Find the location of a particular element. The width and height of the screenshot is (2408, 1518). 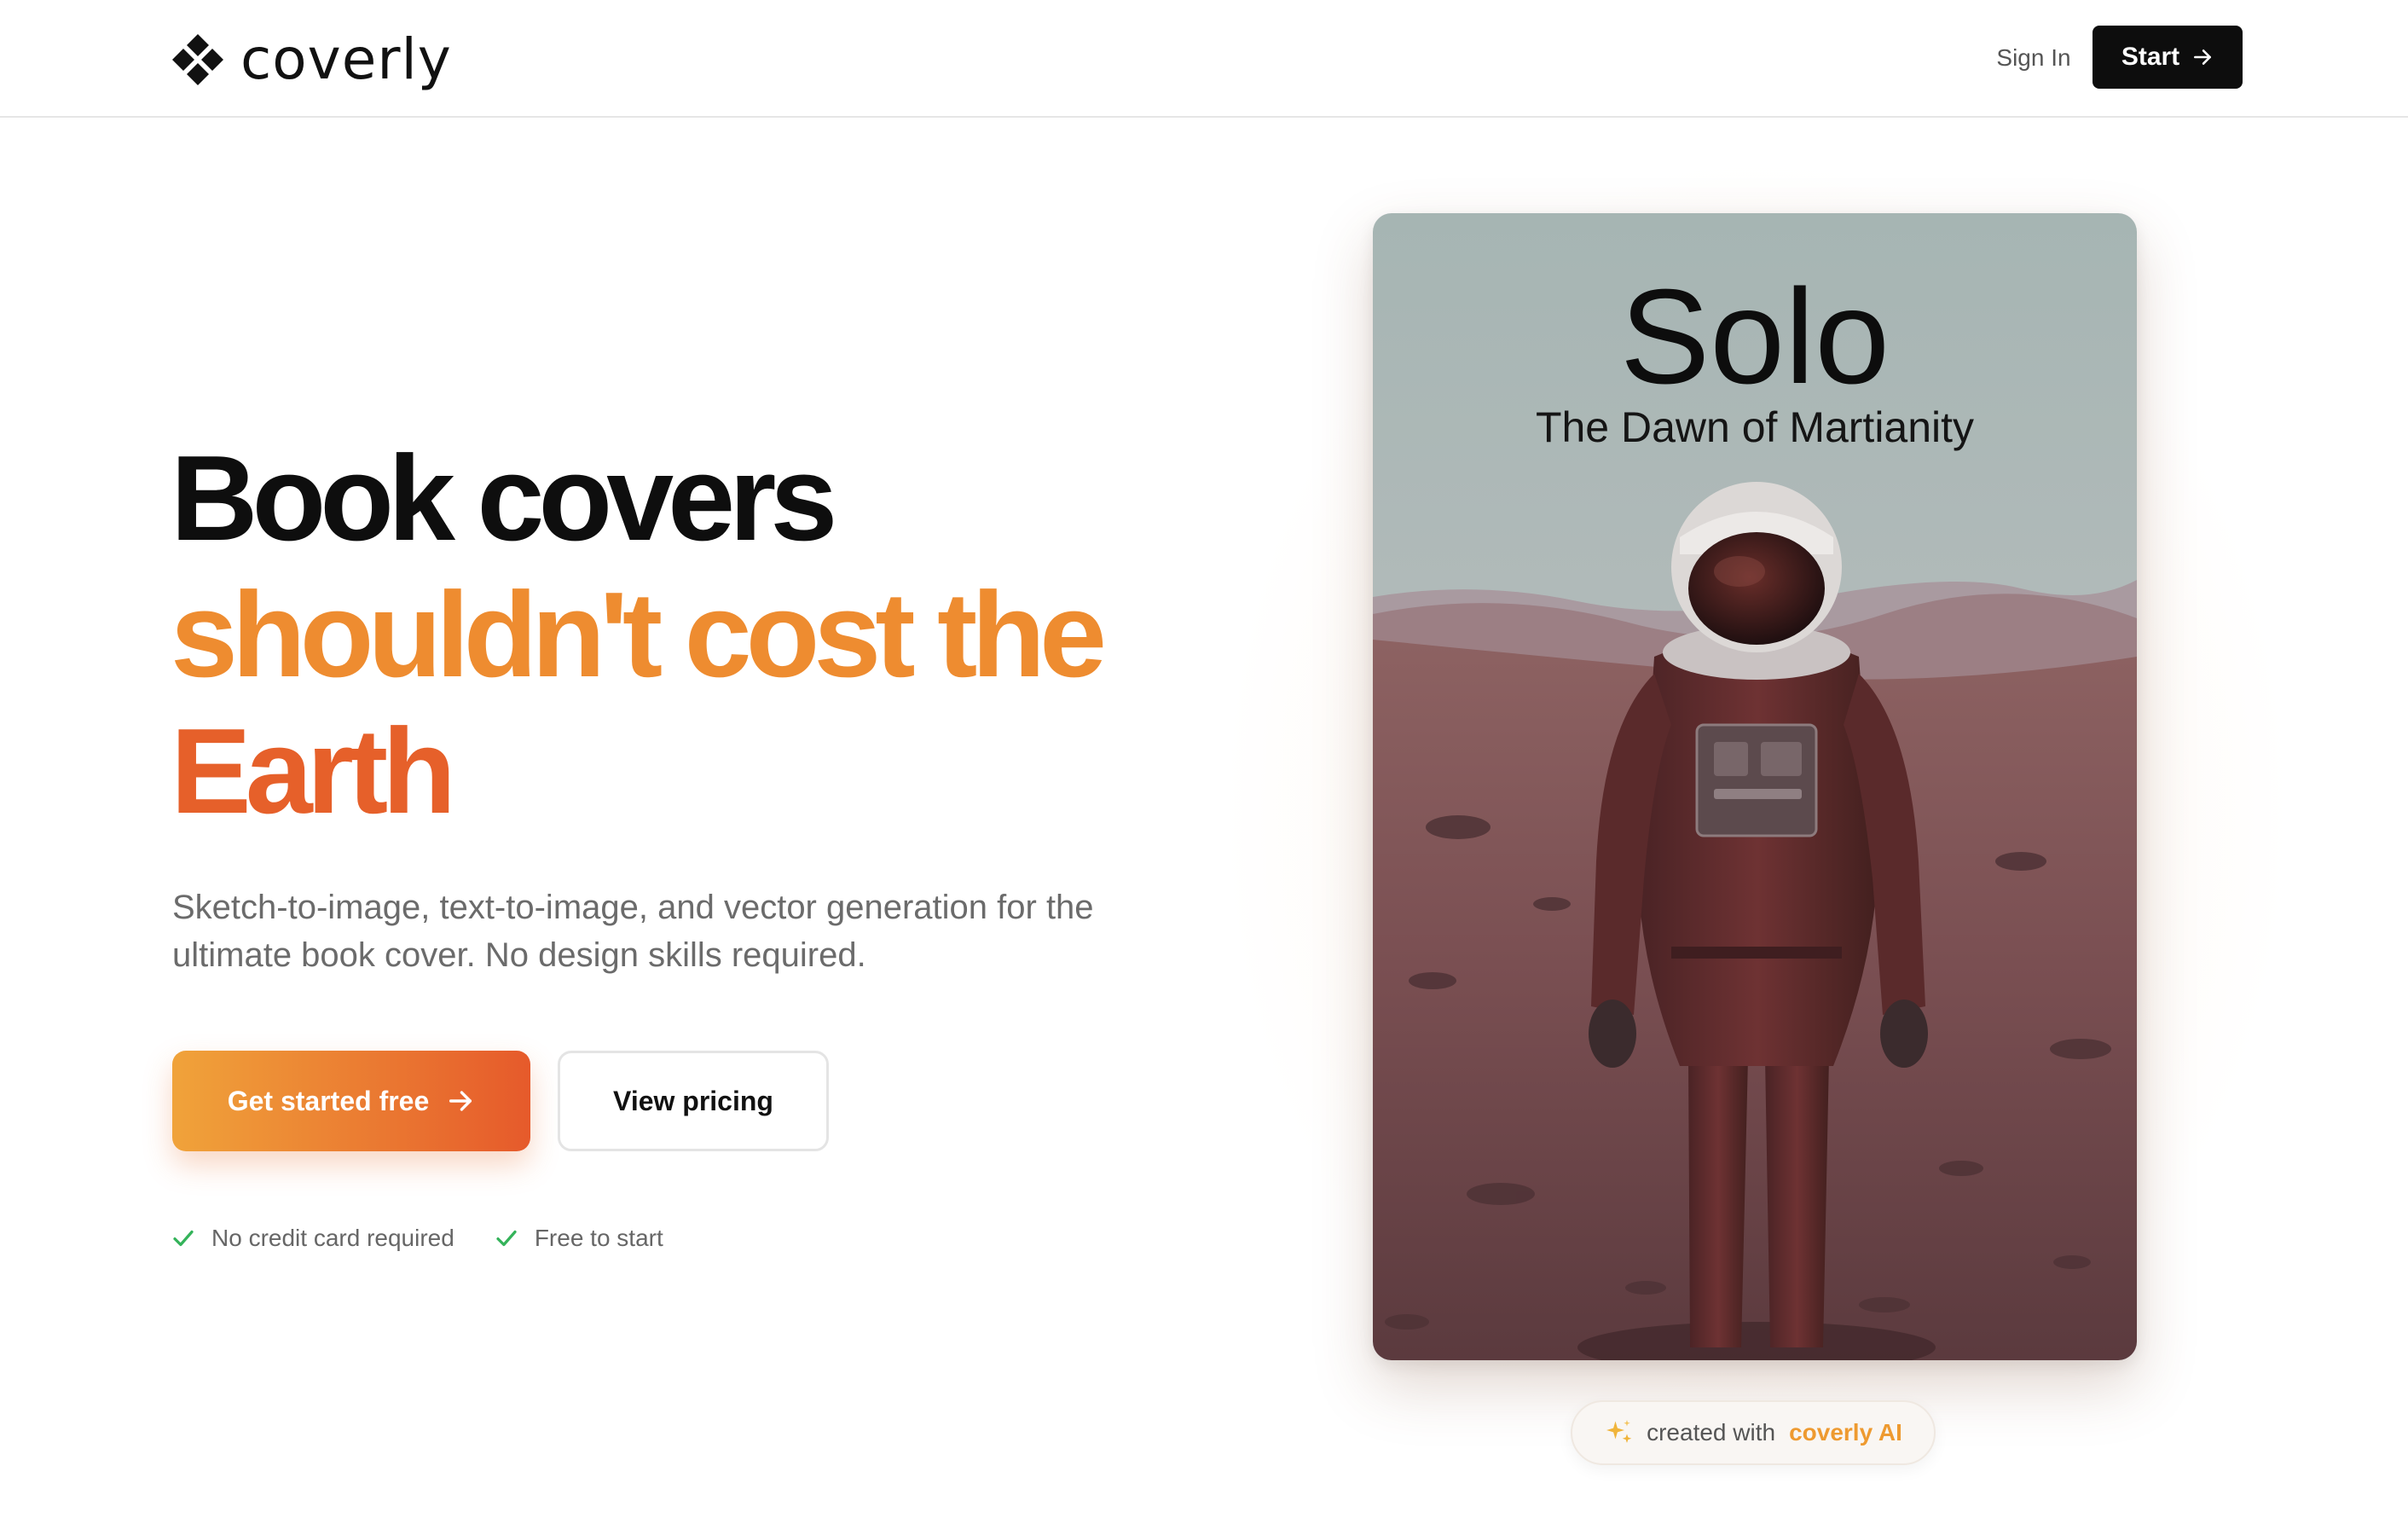

brand-logo: coverly is located at coordinates (311, 60).